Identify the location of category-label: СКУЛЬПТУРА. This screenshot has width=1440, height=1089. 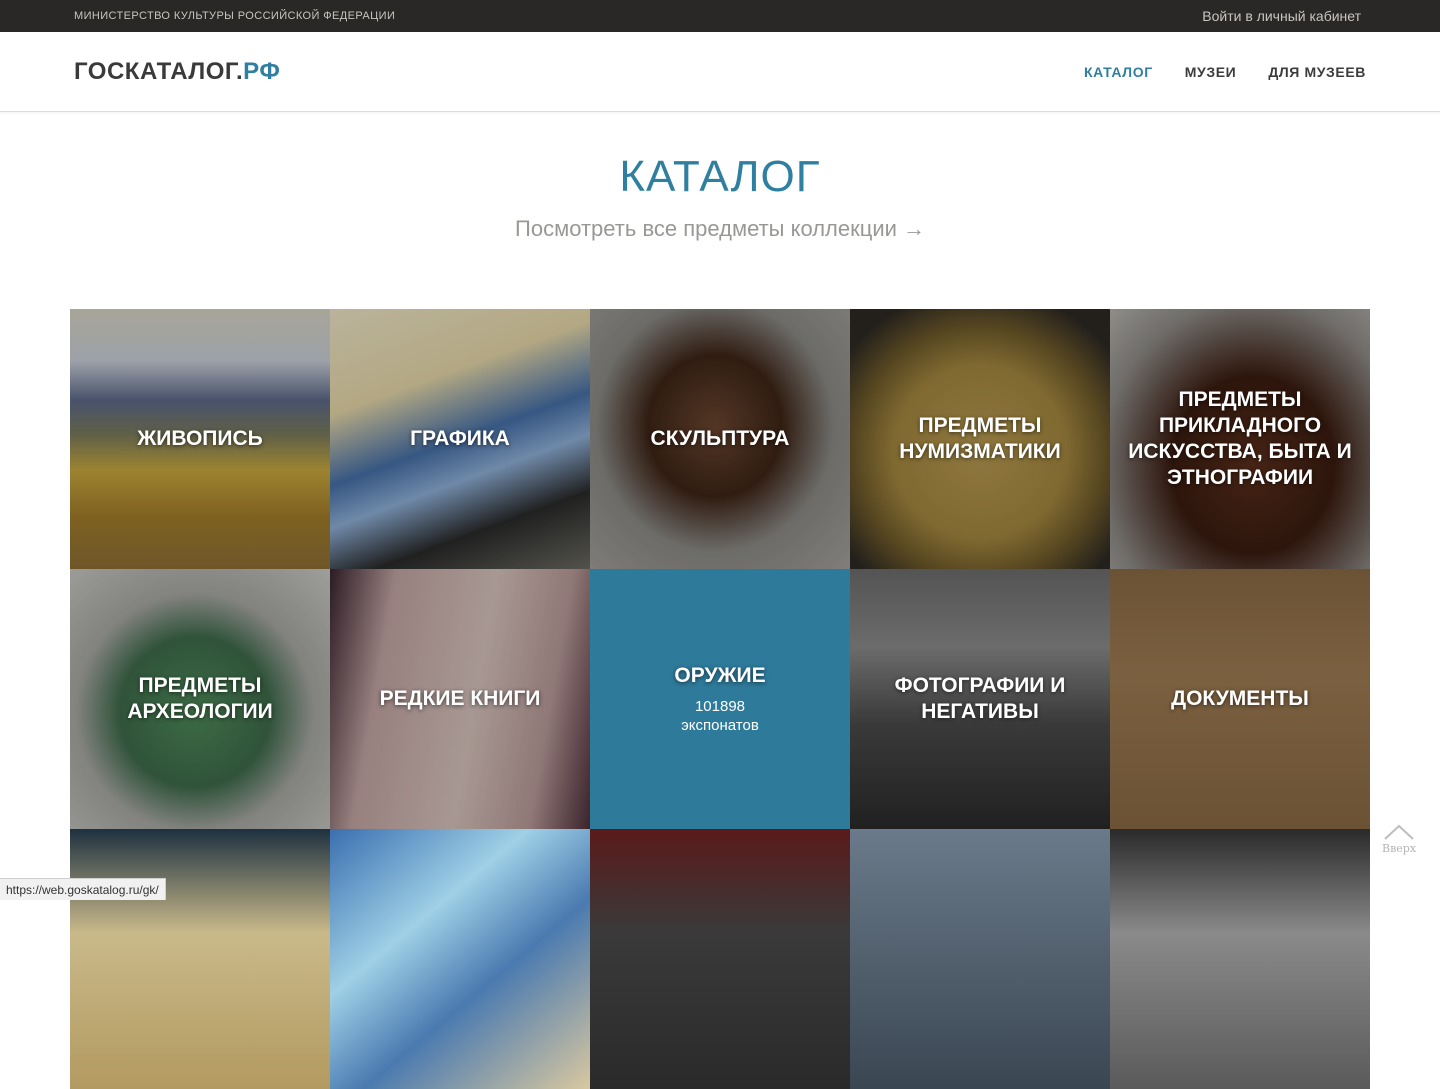
(720, 438).